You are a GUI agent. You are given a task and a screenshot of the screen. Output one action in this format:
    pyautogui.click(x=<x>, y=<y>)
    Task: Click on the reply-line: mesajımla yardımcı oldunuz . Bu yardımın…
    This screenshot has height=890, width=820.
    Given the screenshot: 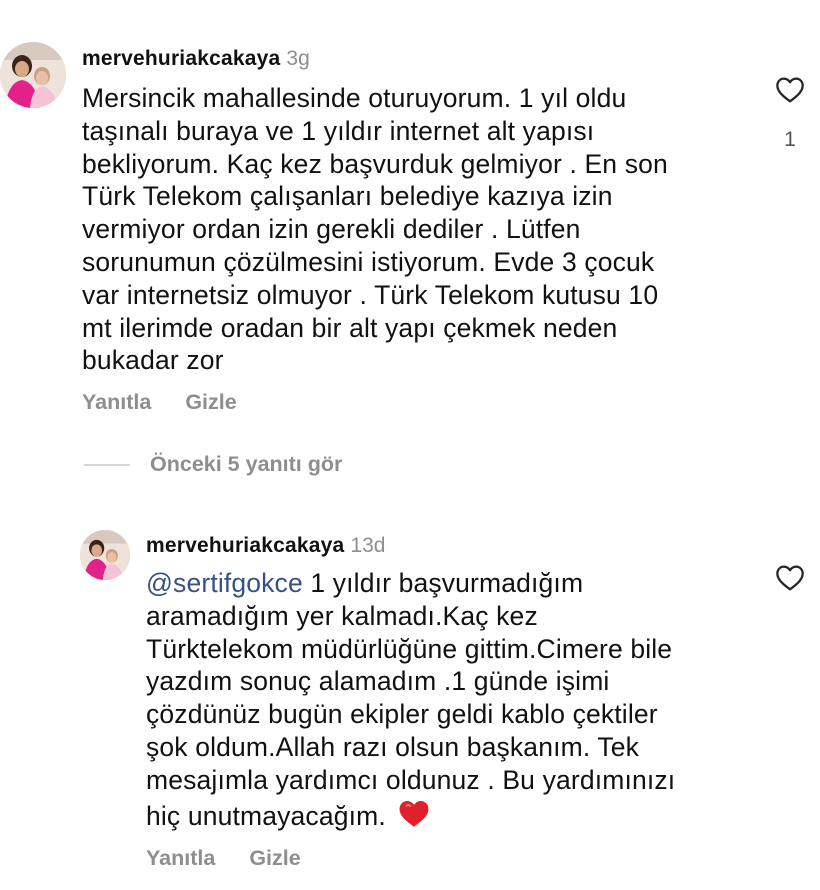 What is the action you would take?
    pyautogui.click(x=411, y=779)
    